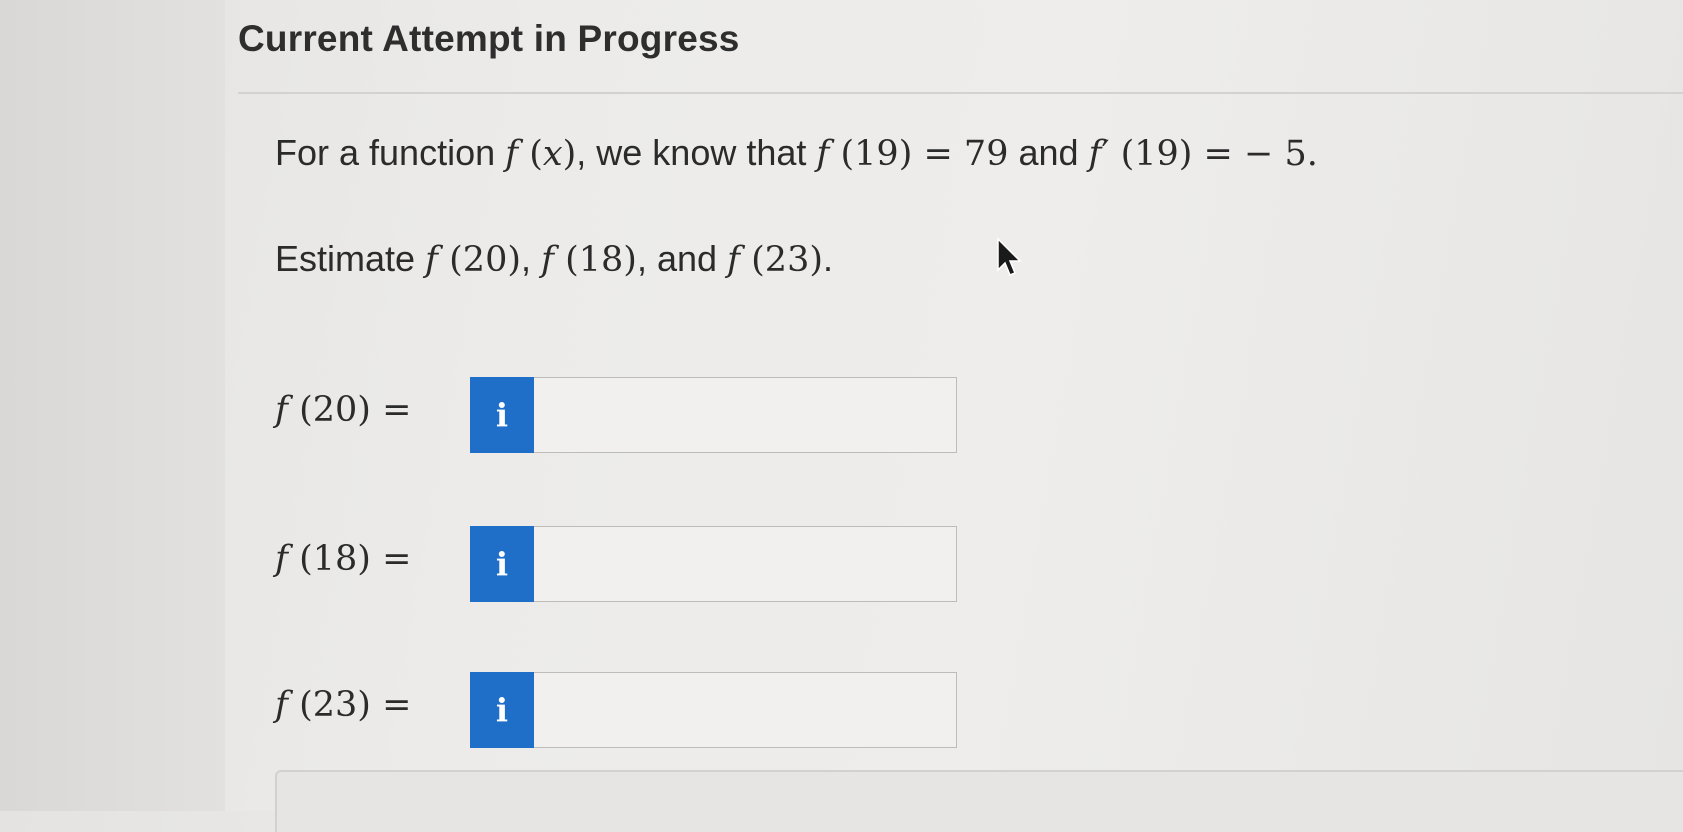 This screenshot has height=832, width=1683. What do you see at coordinates (489, 38) in the screenshot?
I see `page-title: Current Attempt in Progress` at bounding box center [489, 38].